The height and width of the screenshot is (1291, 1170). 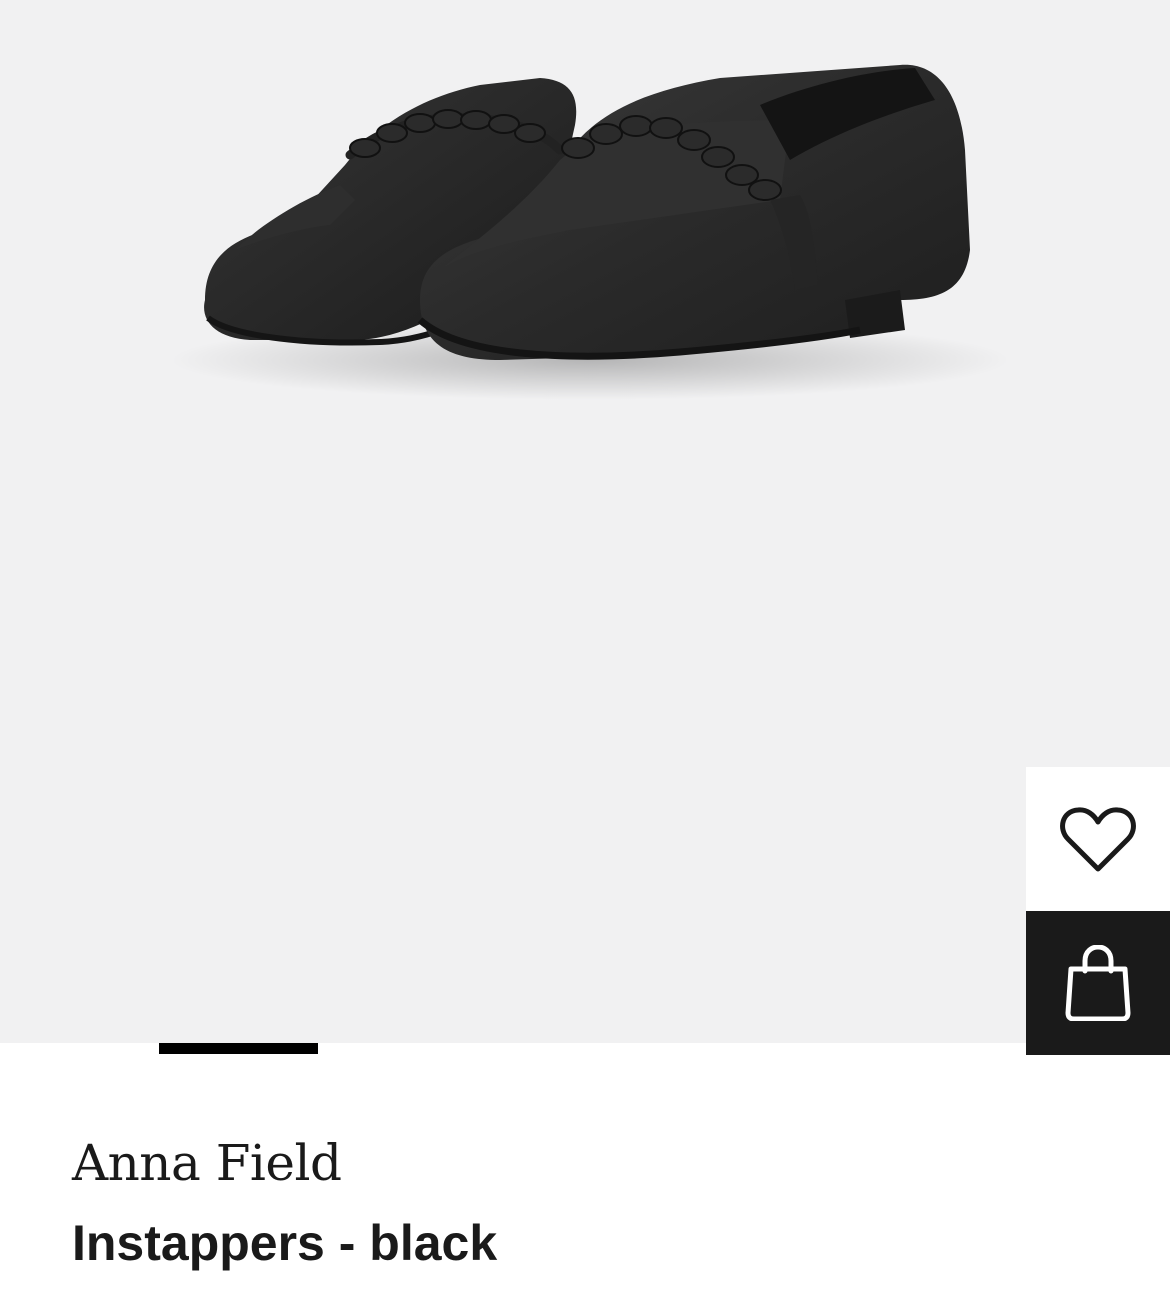 I want to click on heart-outline-icon, so click(x=1098, y=839).